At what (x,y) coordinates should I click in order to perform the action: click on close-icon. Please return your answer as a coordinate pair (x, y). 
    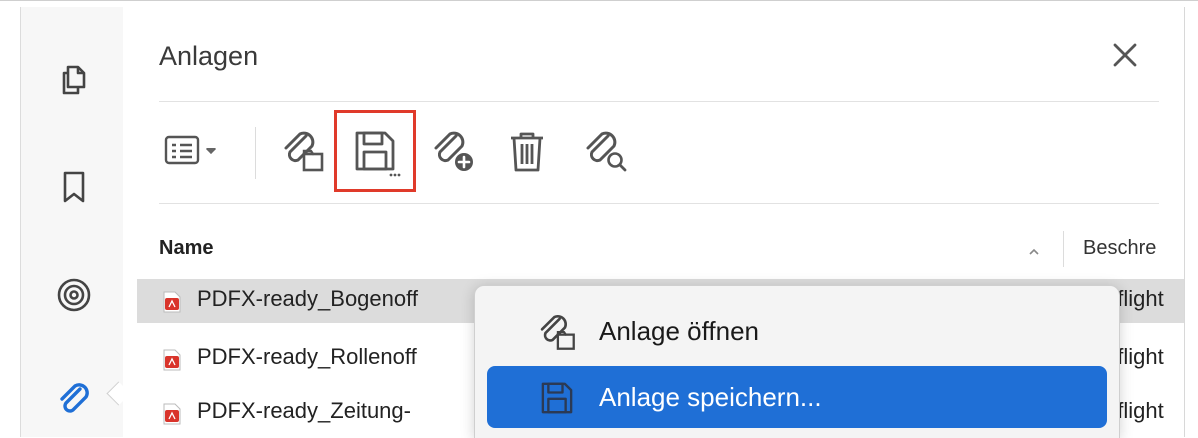
    Looking at the image, I should click on (1125, 55).